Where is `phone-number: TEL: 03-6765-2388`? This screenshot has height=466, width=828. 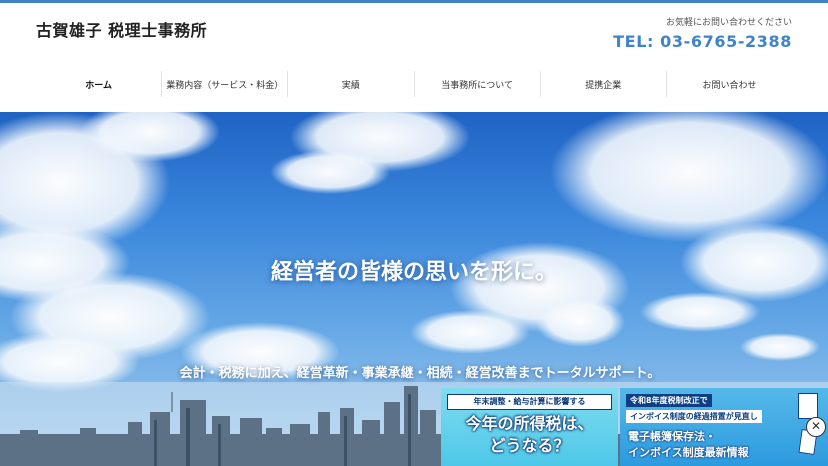
phone-number: TEL: 03-6765-2388 is located at coordinates (702, 41).